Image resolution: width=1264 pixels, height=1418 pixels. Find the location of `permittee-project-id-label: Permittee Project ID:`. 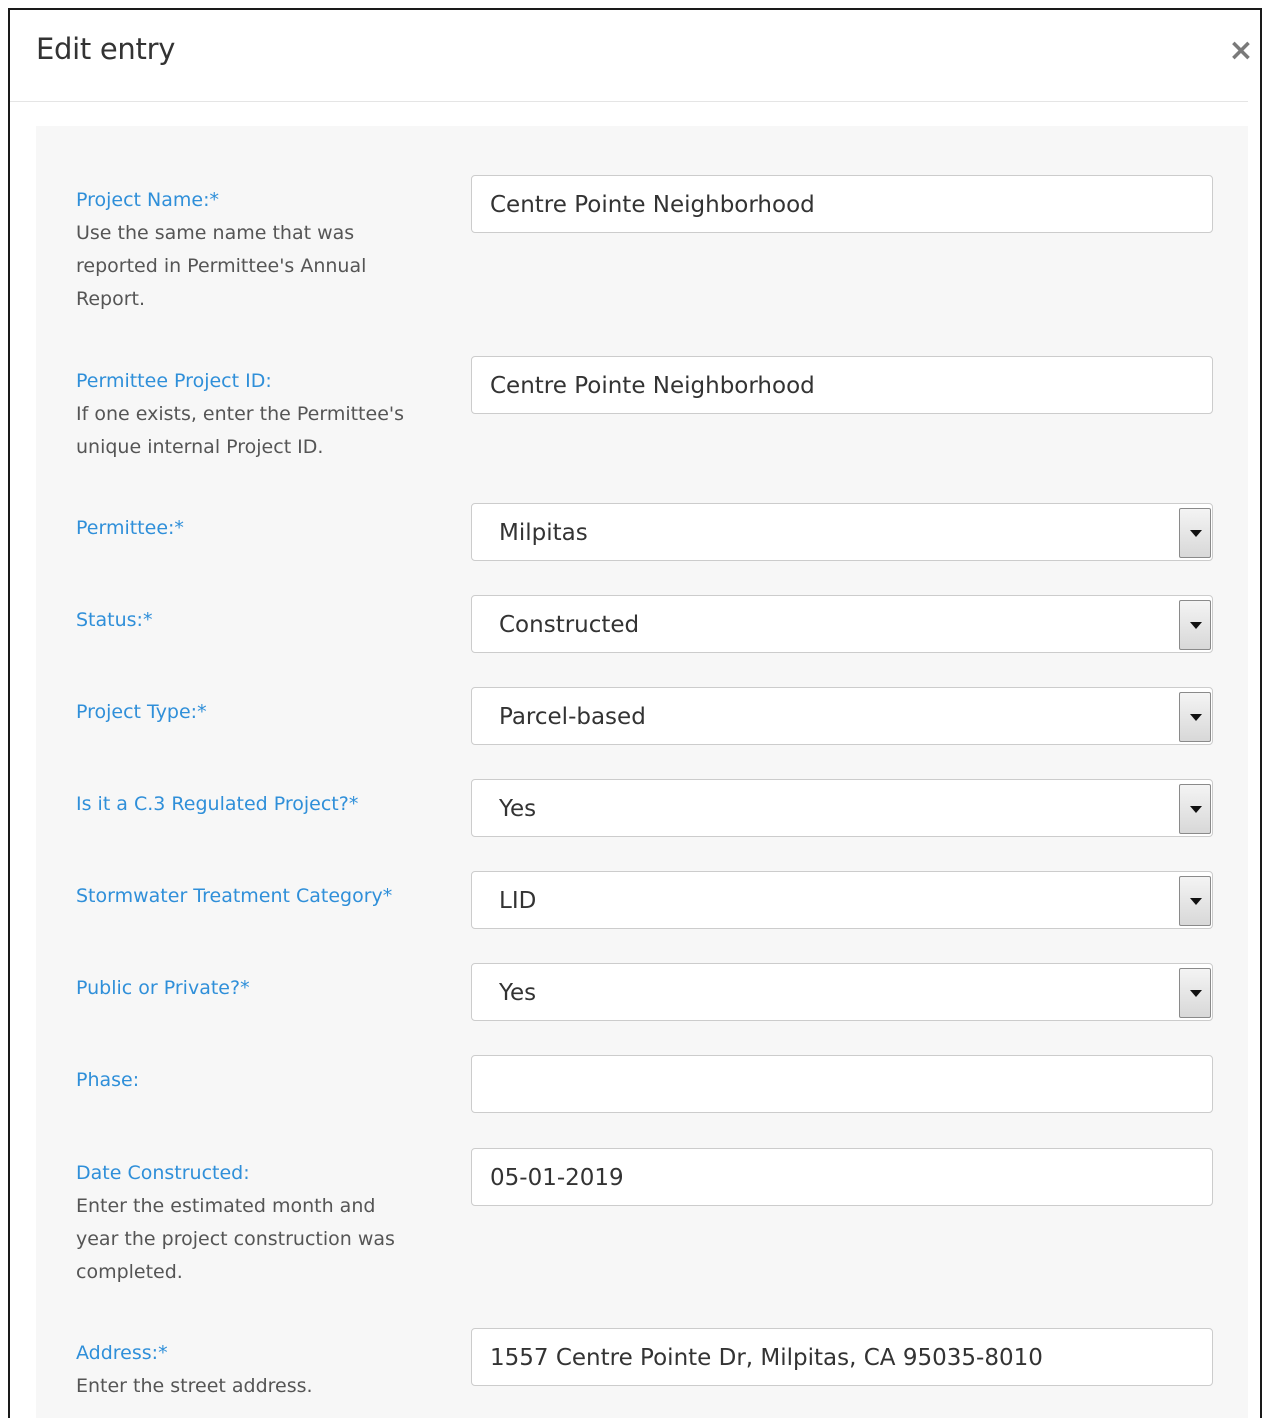

permittee-project-id-label: Permittee Project ID: is located at coordinates (174, 381).